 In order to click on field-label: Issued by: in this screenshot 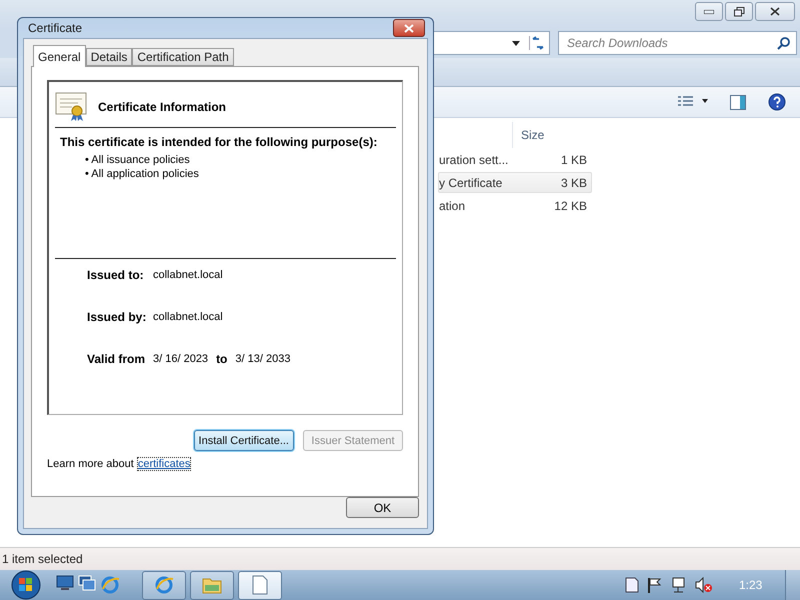, I will do `click(116, 317)`.